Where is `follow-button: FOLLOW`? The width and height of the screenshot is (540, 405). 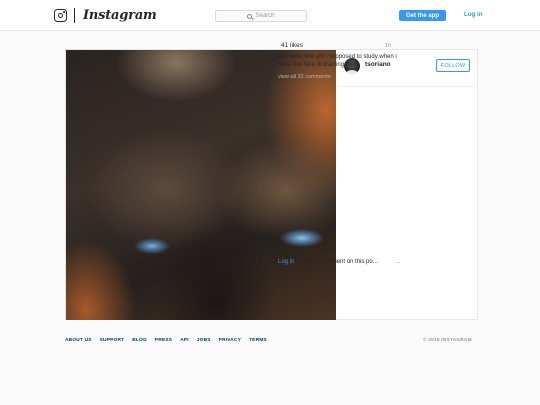
follow-button: FOLLOW is located at coordinates (453, 65).